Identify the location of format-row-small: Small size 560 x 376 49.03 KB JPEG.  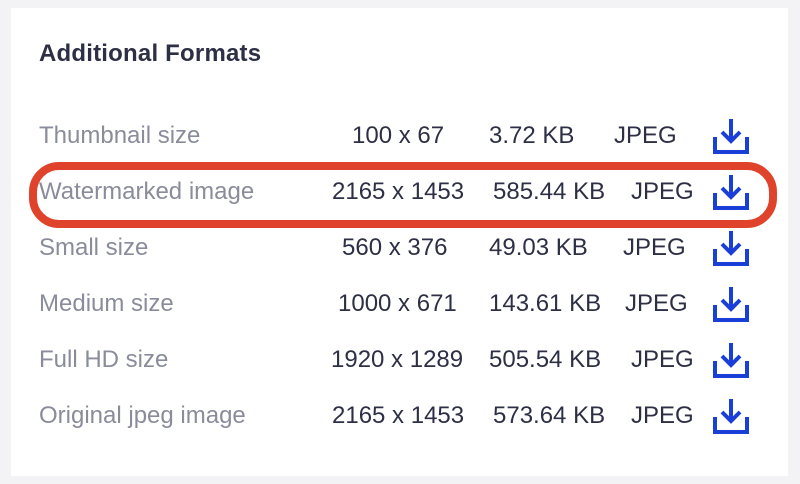
(399, 248).